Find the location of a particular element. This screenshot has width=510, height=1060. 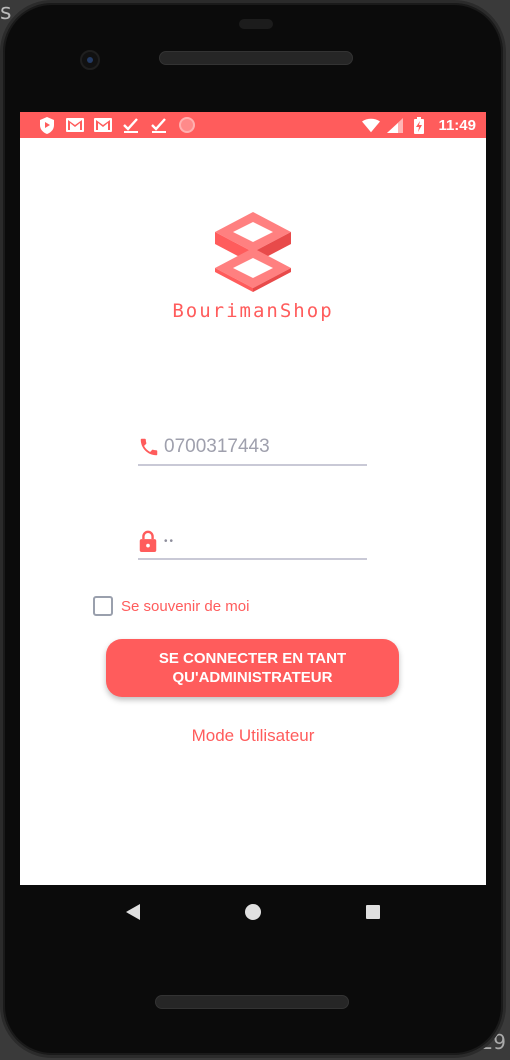

admin-login-button: SE CONNECTER EN TANT QU'ADMINISTRATEUR is located at coordinates (252, 668).